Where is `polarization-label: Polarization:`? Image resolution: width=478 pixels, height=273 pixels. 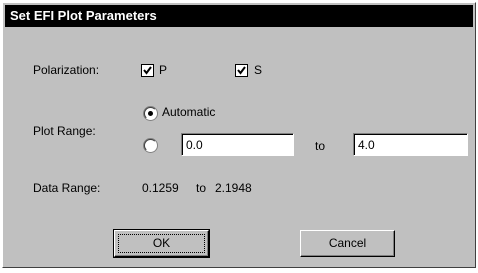
polarization-label: Polarization: is located at coordinates (66, 70).